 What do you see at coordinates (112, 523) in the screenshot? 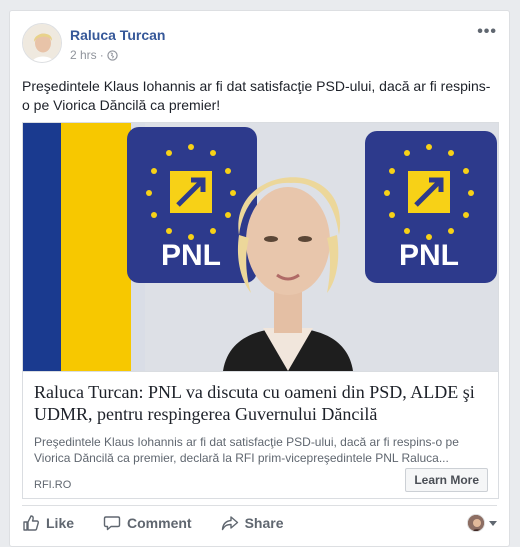
I see `comment-icon` at bounding box center [112, 523].